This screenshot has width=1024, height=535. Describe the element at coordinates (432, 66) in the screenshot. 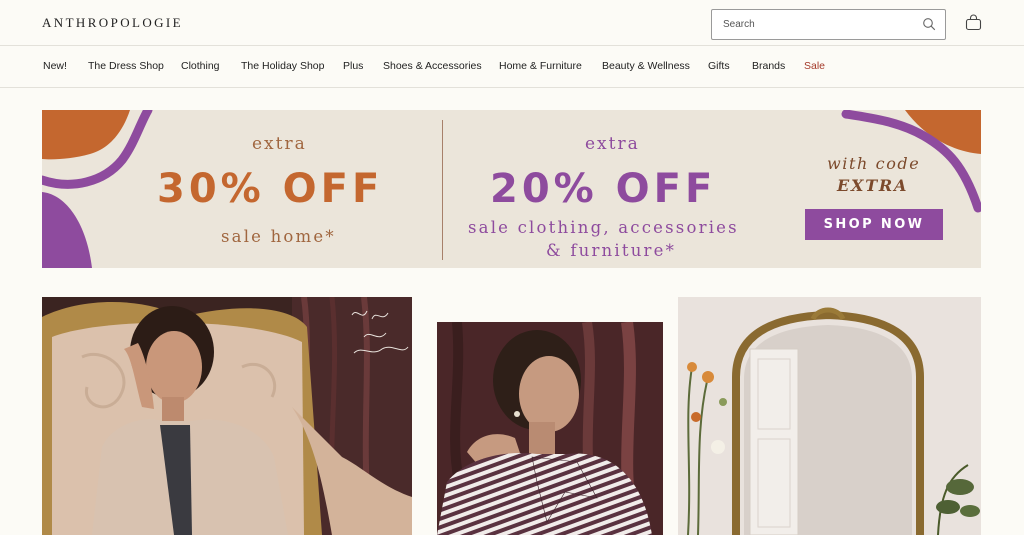

I see `nav-item-shoes-accessories: Shoes & Accessories` at that location.